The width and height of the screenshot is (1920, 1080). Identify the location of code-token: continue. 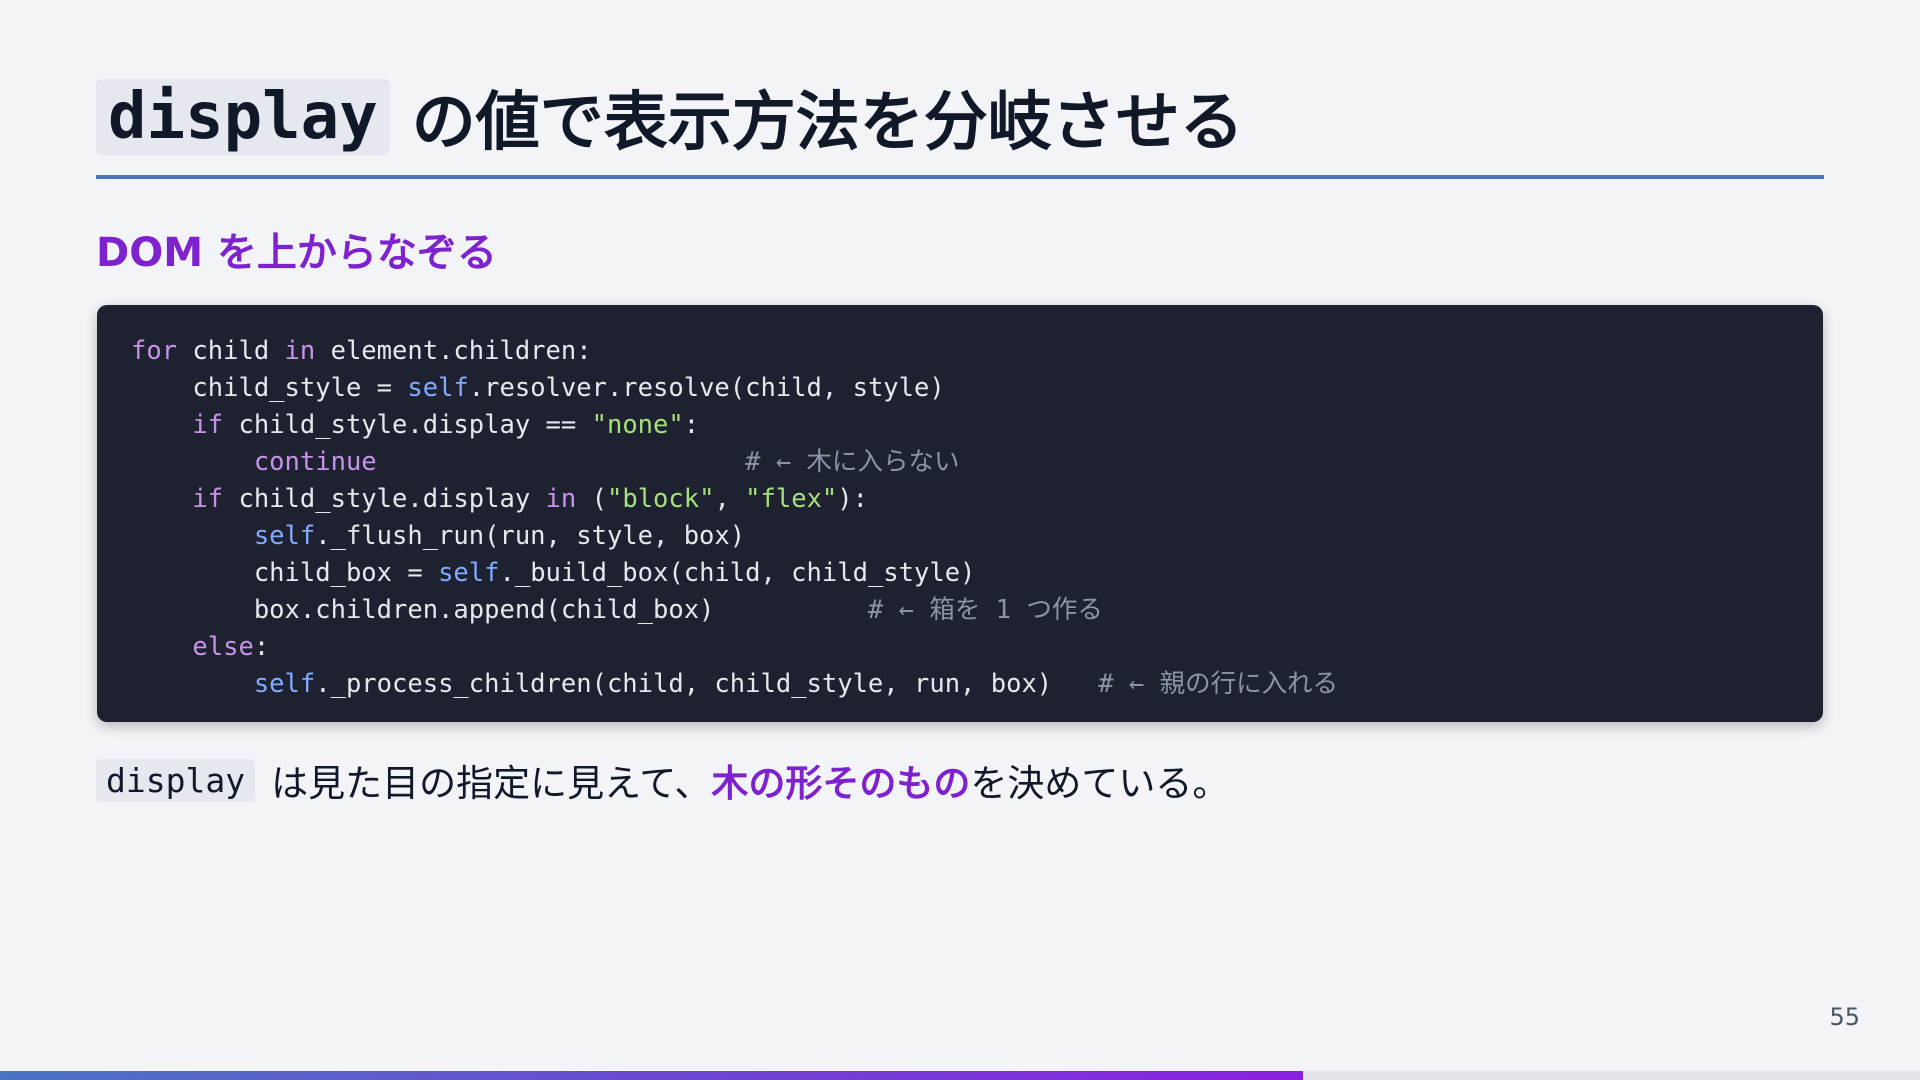
(315, 462).